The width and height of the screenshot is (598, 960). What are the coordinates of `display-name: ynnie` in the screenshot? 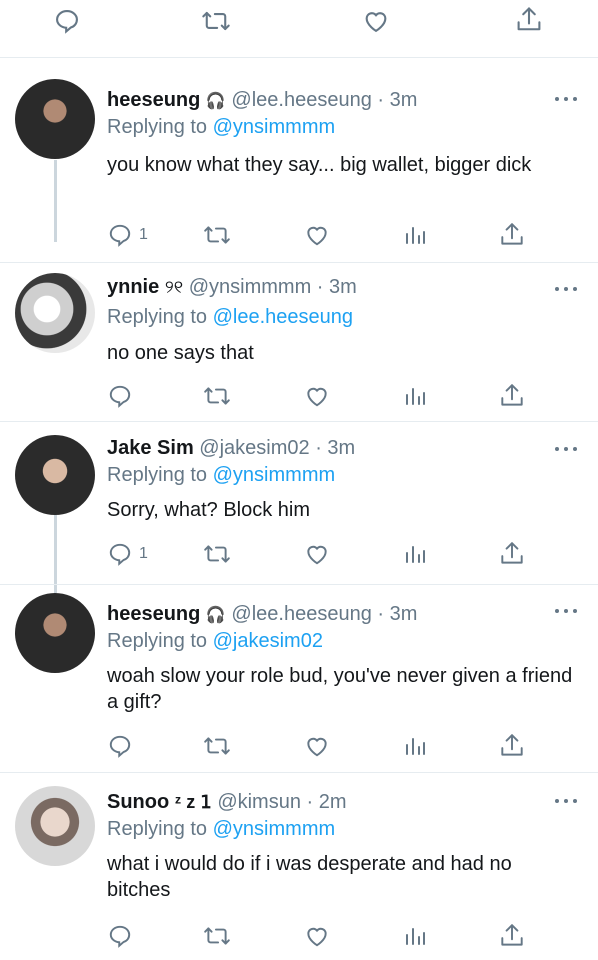 It's located at (133, 287).